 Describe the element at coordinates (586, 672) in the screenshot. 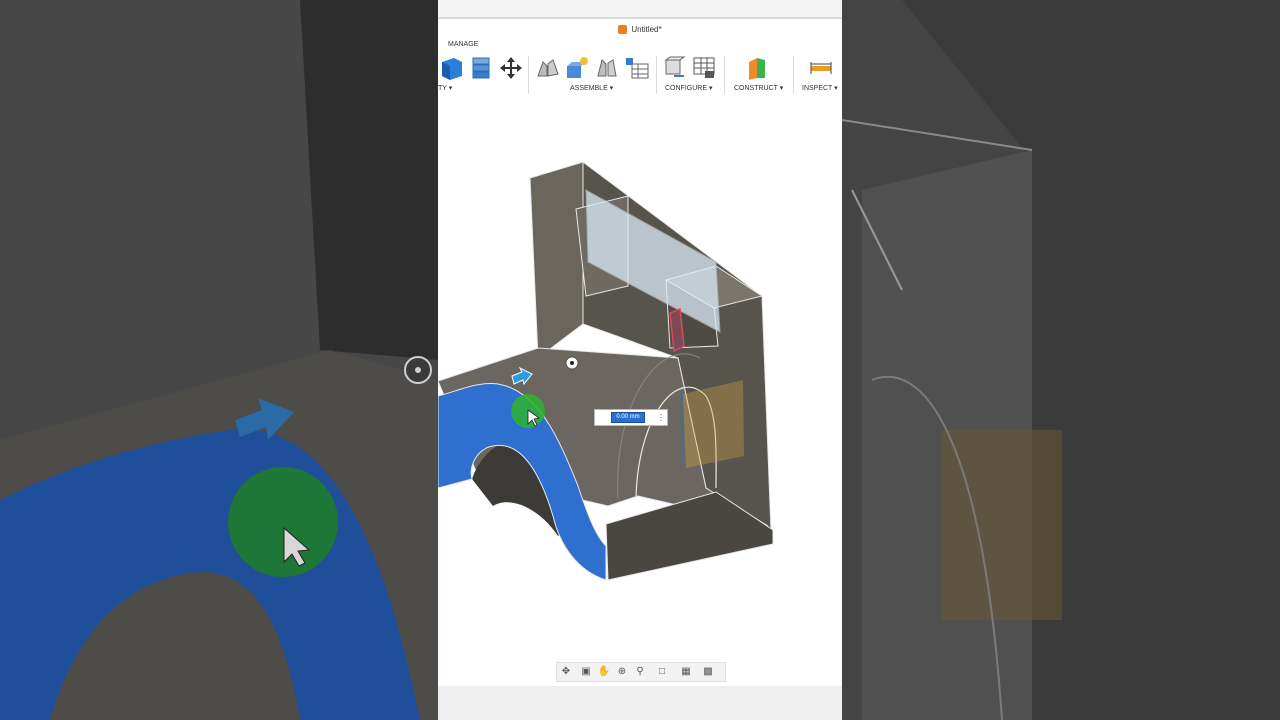

I see `look-at-icon: ▣` at that location.